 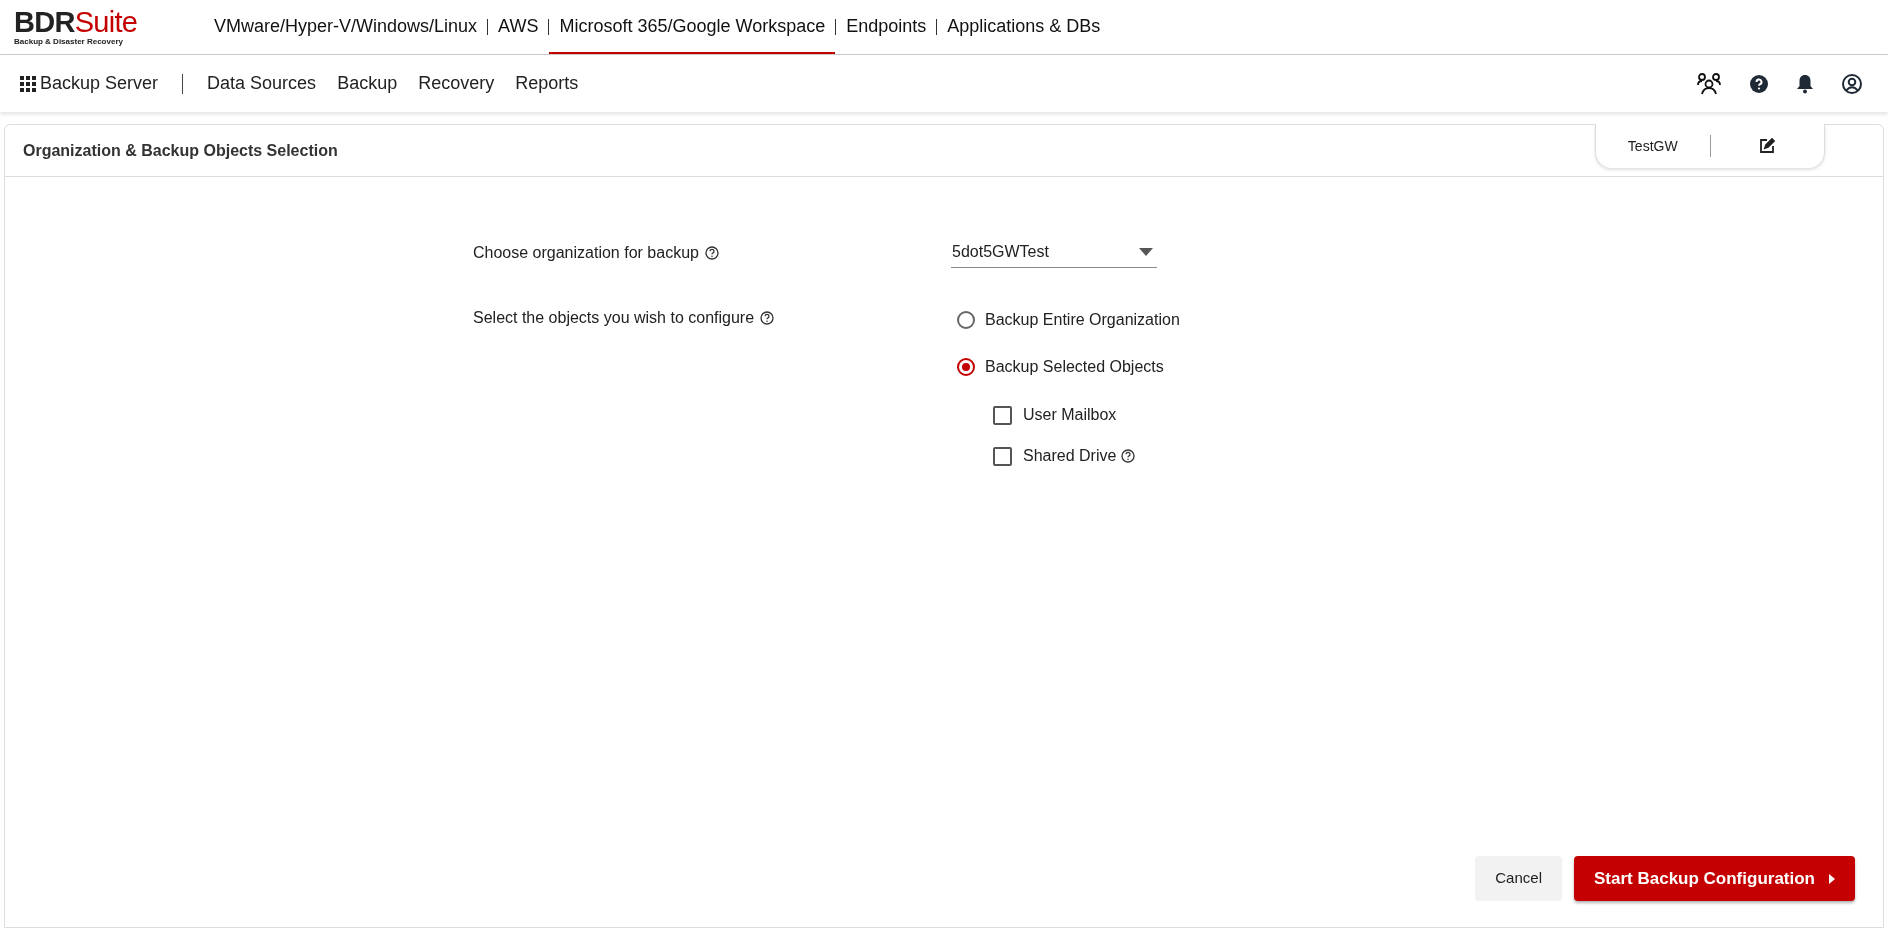 I want to click on nav-link: Reports, so click(x=547, y=83).